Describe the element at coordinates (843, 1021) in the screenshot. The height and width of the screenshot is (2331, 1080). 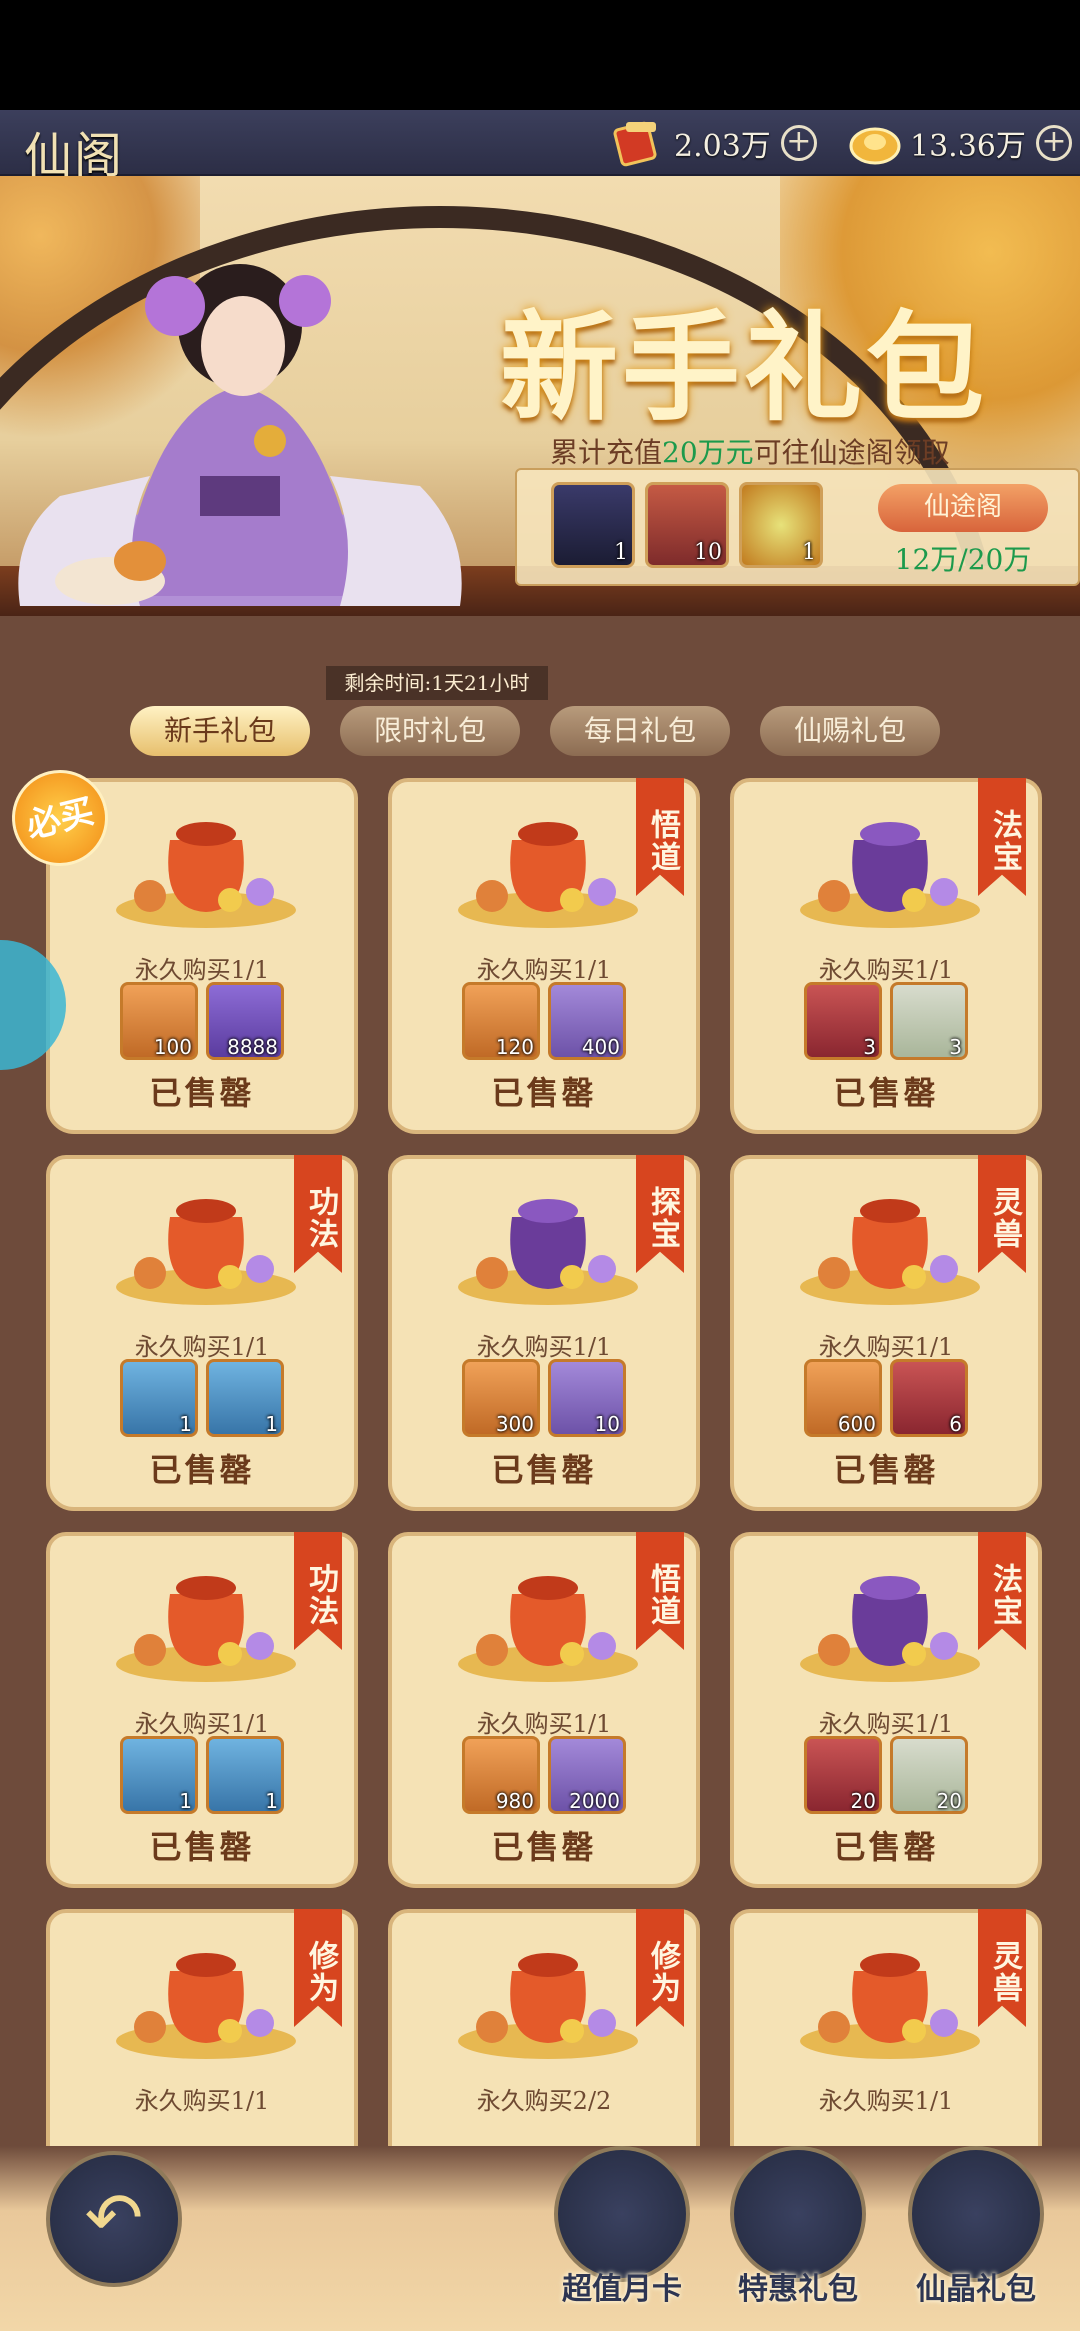
I see `red-talisman-icon: 3` at that location.